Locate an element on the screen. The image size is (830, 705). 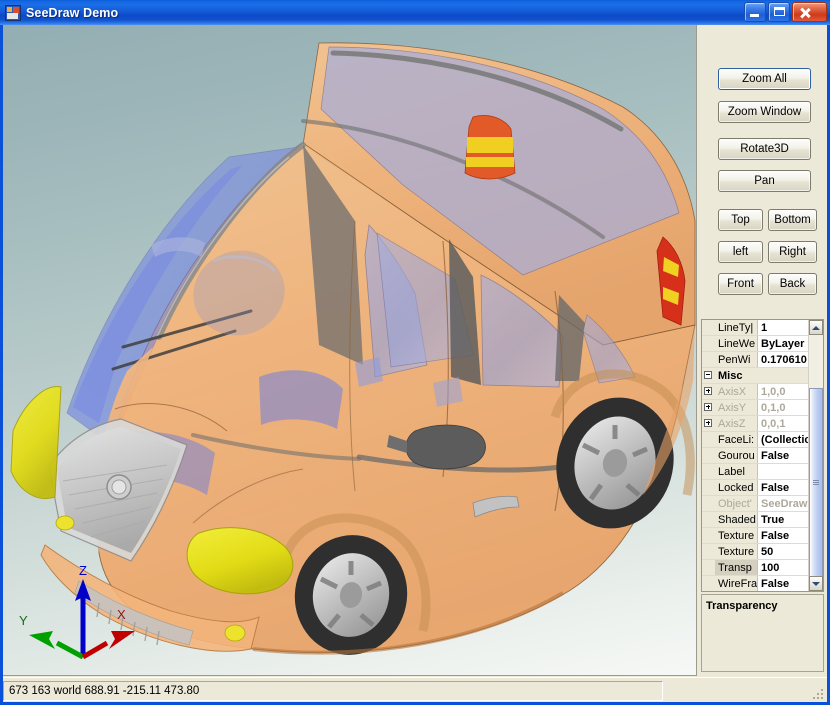
property-row: LineWe ByLayer is located at coordinates (756, 344).